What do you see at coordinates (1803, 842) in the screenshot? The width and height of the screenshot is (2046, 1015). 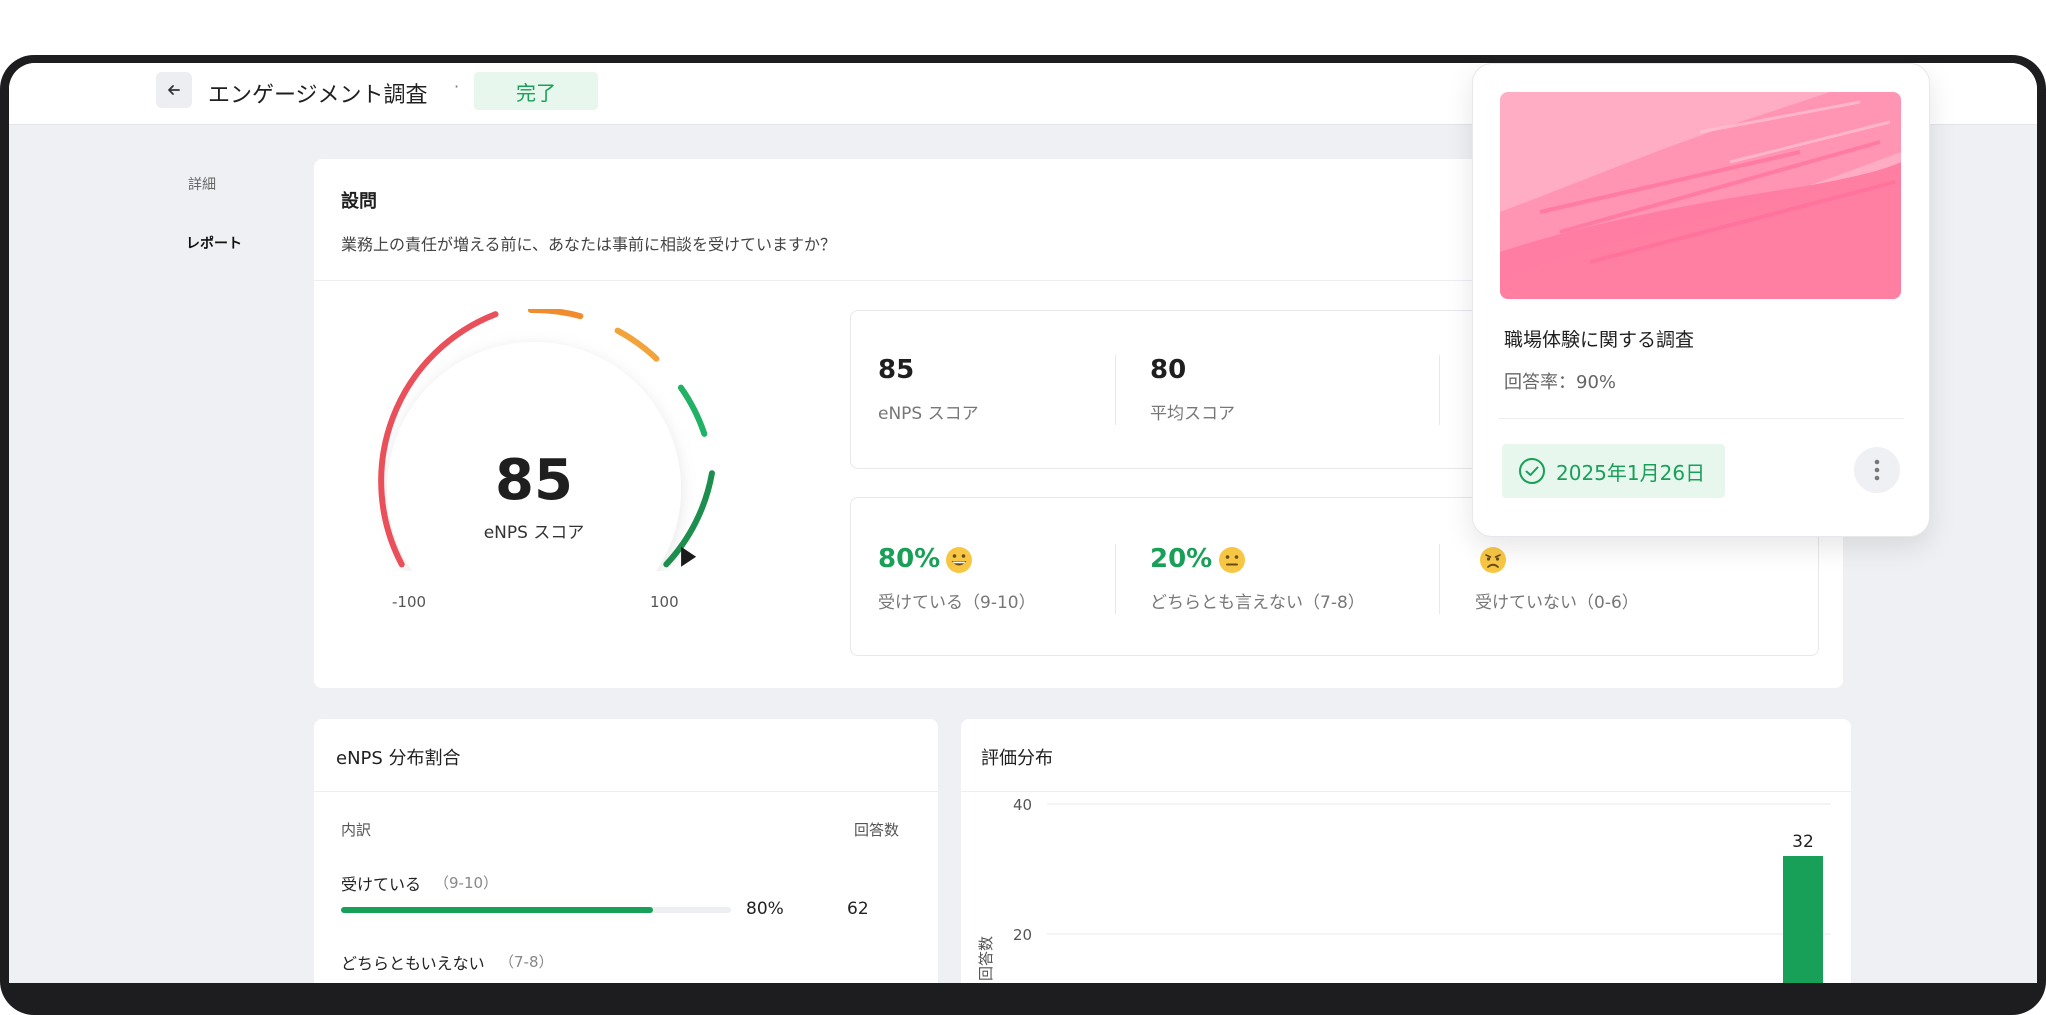 I see `bar-value-label: 32` at bounding box center [1803, 842].